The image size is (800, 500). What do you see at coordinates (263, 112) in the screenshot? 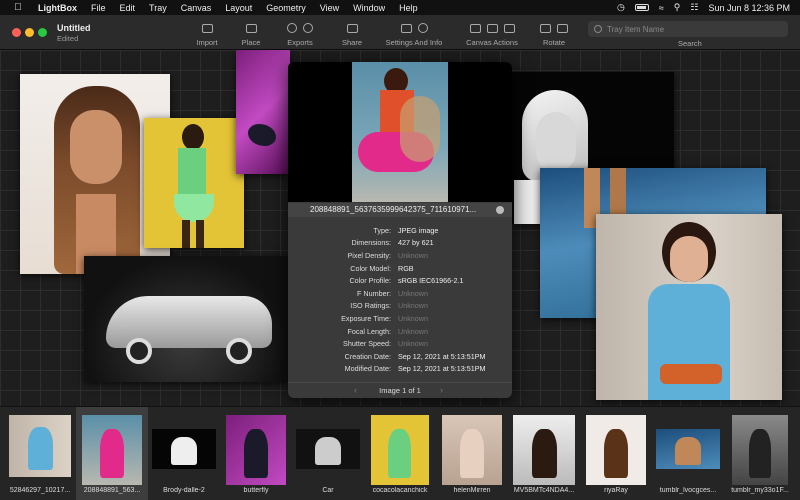
I see `canvas-photo-butterfly` at bounding box center [263, 112].